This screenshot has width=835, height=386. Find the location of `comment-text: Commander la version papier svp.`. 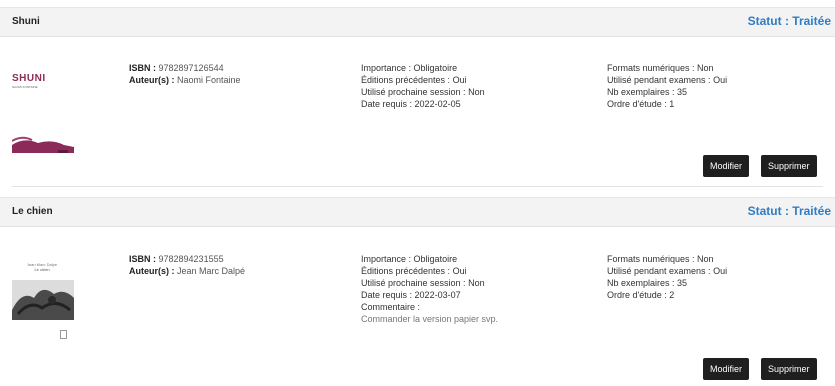

comment-text: Commander la version papier svp. is located at coordinates (430, 319).